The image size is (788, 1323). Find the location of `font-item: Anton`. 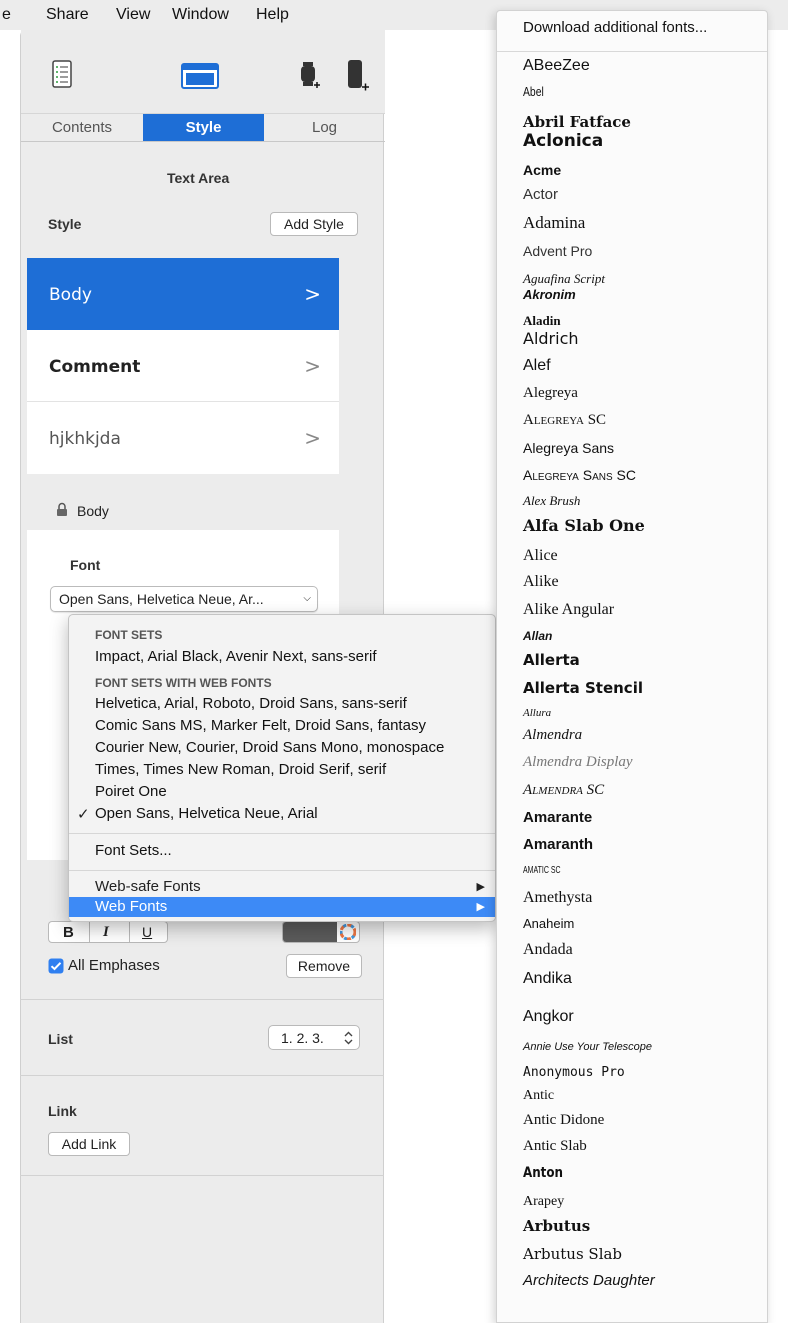

font-item: Anton is located at coordinates (543, 1173).